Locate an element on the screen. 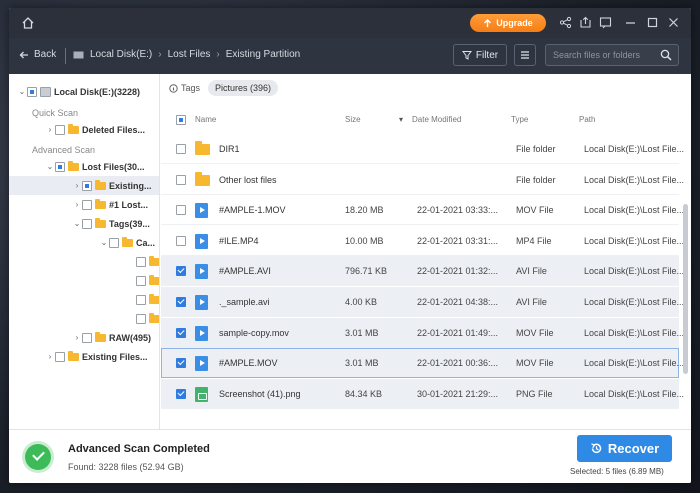 This screenshot has width=700, height=493. upgrade-button: Upgrade is located at coordinates (508, 23).